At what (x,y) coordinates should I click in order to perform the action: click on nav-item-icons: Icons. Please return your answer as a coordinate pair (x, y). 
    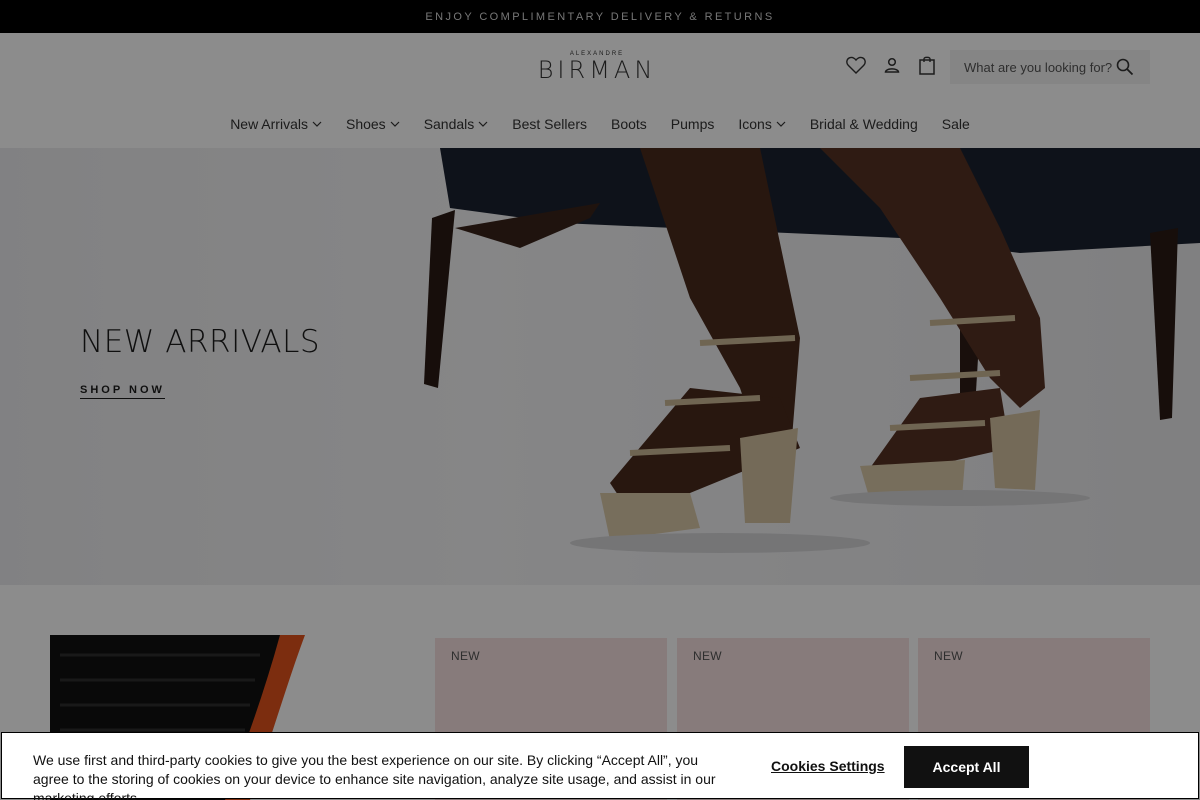
    Looking at the image, I should click on (762, 124).